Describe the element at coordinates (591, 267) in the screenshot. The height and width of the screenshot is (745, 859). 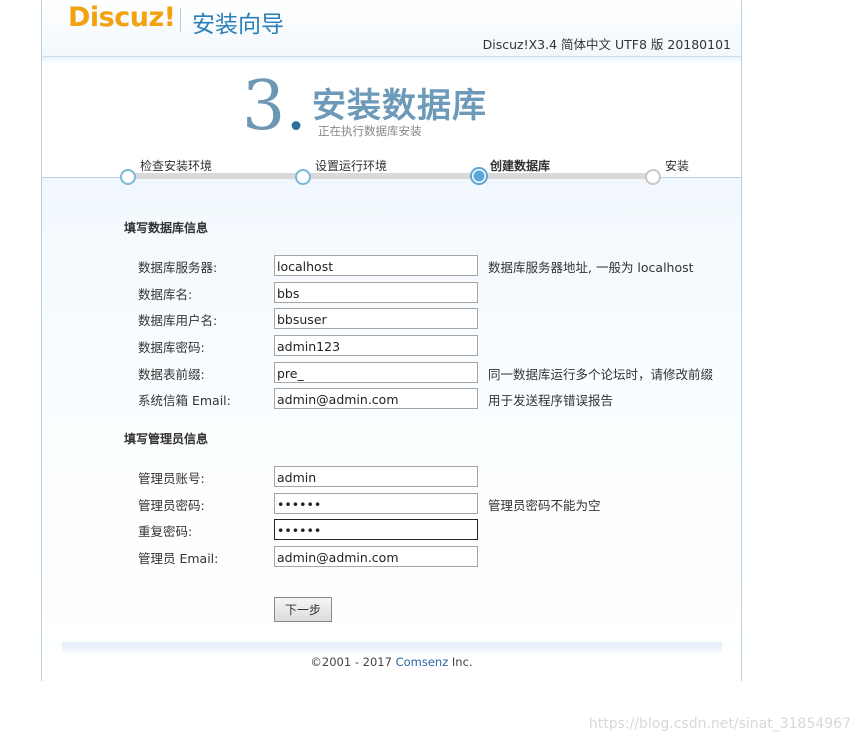
I see `db-host-hint: 数据库服务器地址, 一般为 localhost` at that location.